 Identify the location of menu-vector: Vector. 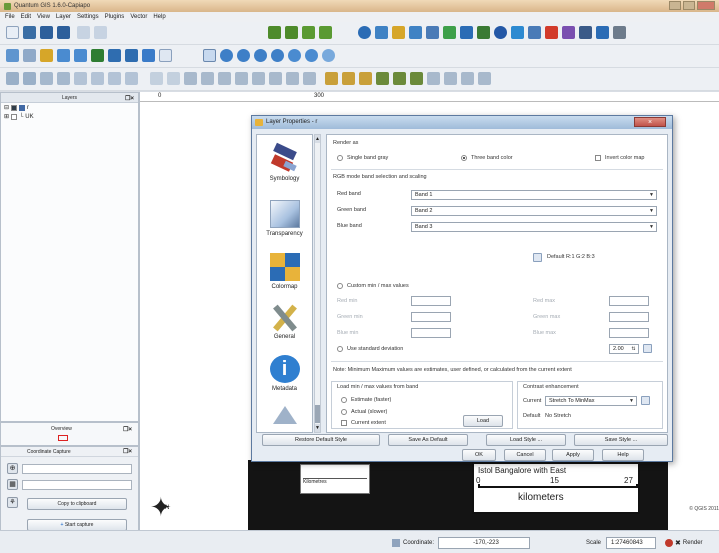
(138, 17).